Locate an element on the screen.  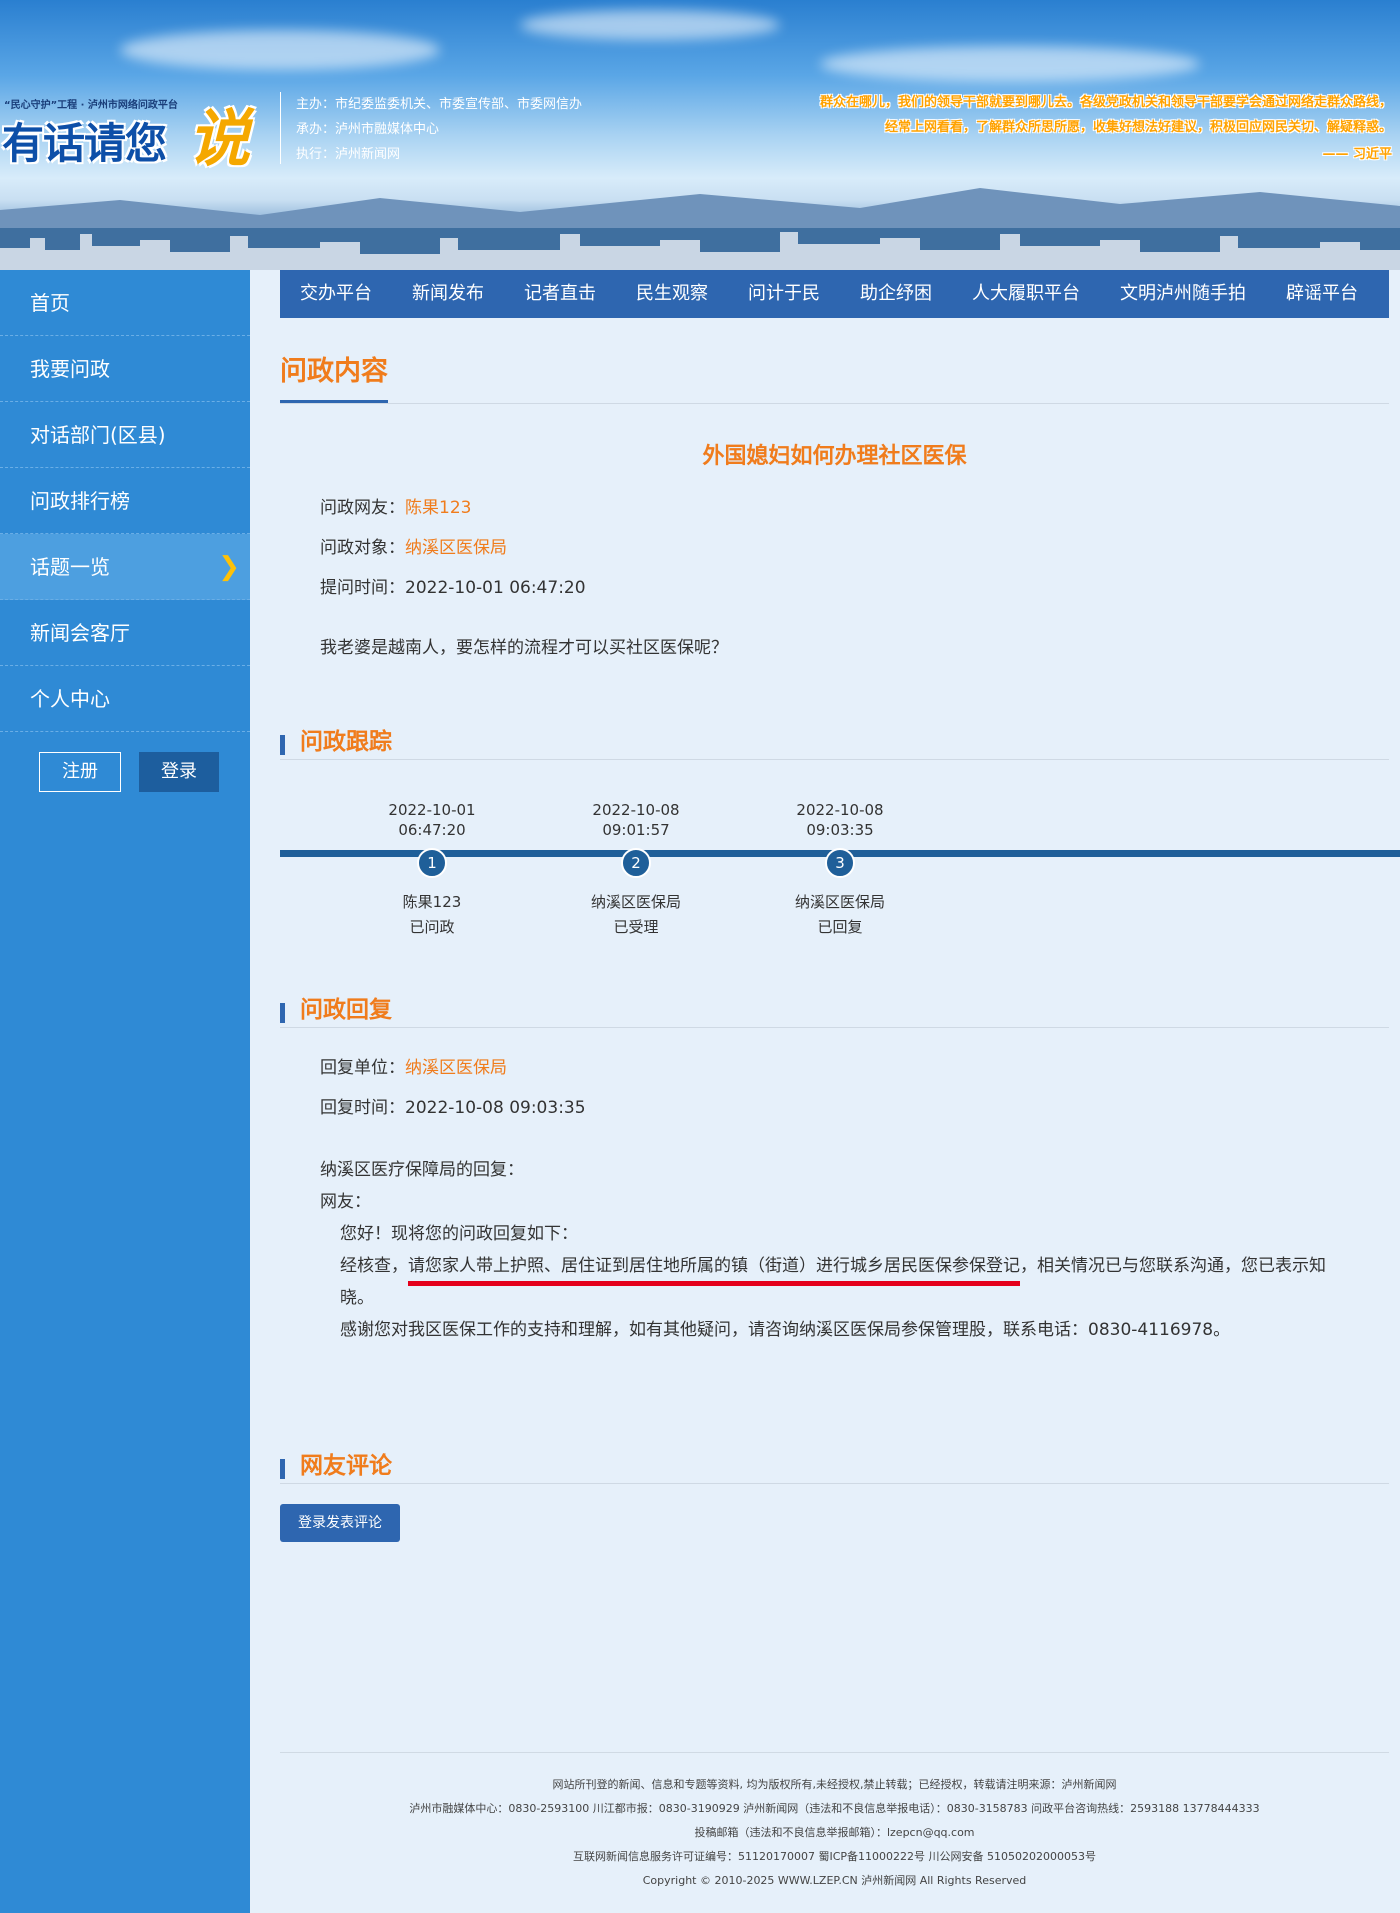
time-label: 提问时间： is located at coordinates (362, 588).